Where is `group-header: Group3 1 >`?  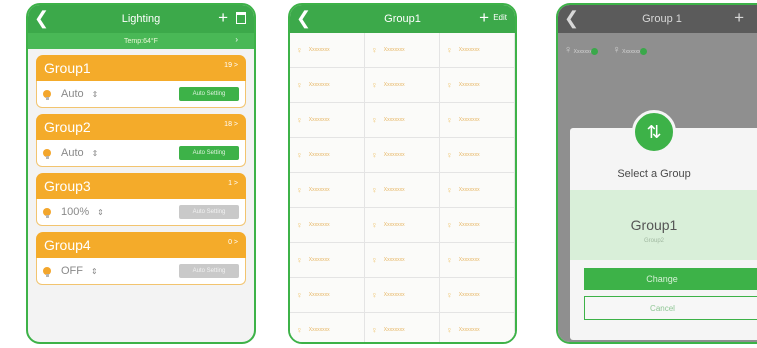
group-header: Group3 1 > is located at coordinates (141, 186).